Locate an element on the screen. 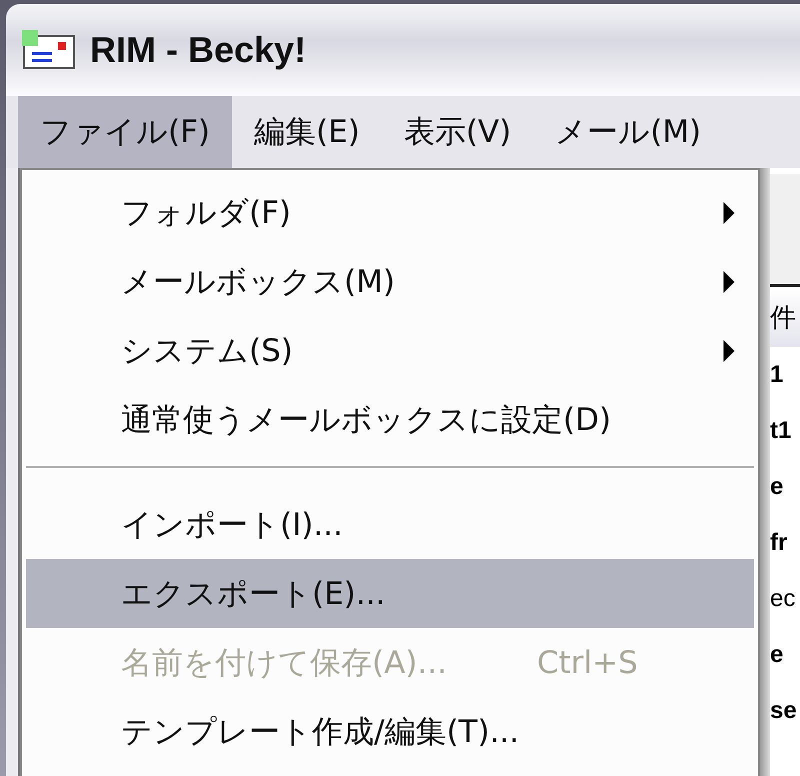 The height and width of the screenshot is (776, 800). menu-item: フォルダ(F) is located at coordinates (390, 212).